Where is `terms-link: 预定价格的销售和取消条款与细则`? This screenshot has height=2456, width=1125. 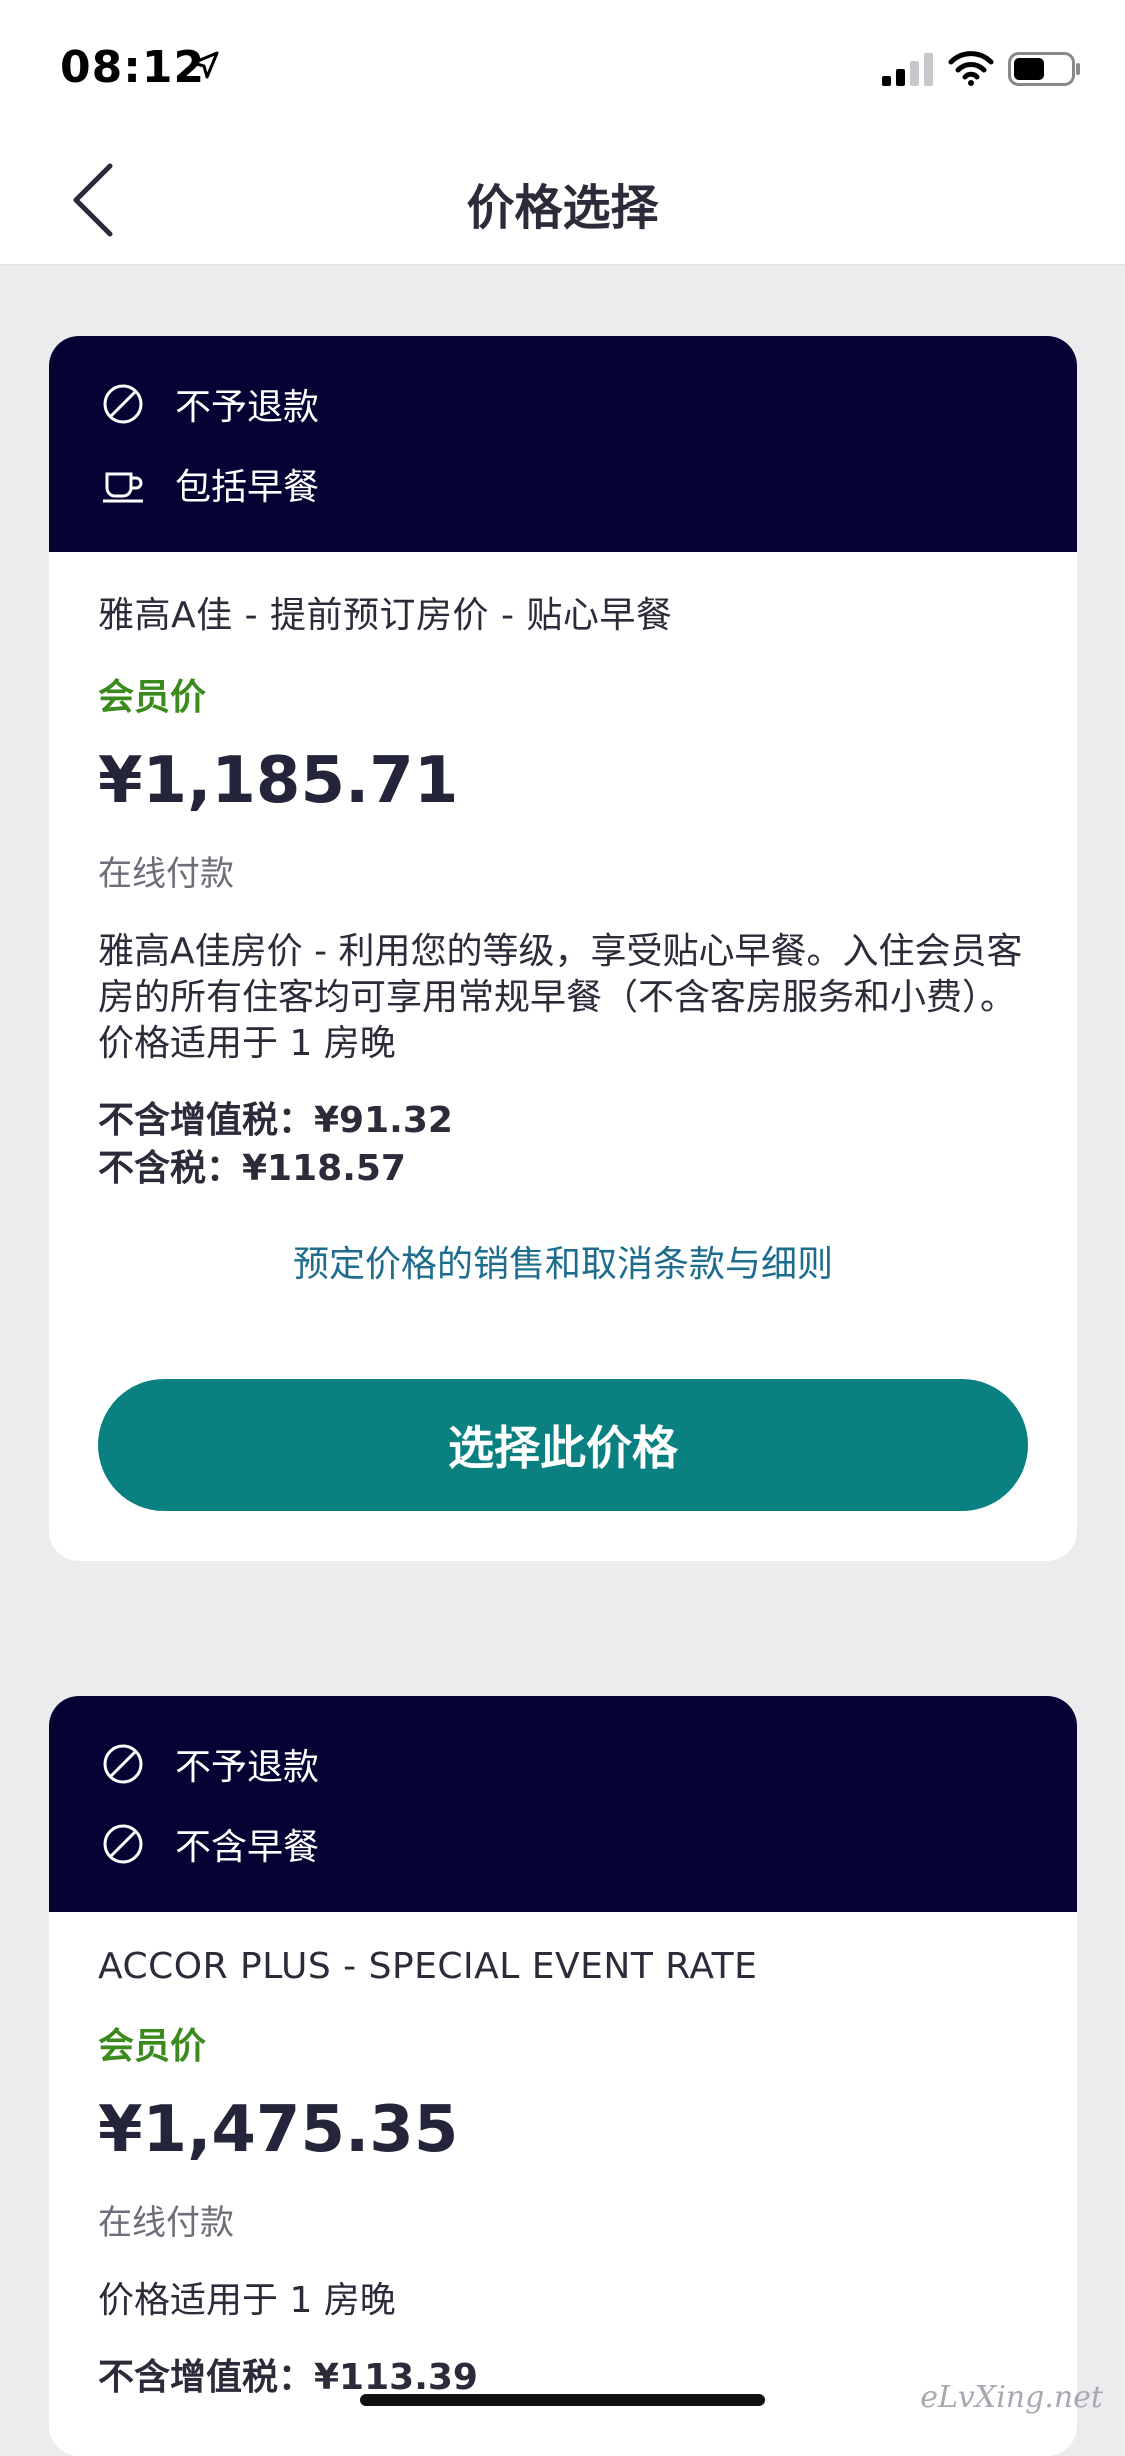
terms-link: 预定价格的销售和取消条款与细则 is located at coordinates (563, 1261).